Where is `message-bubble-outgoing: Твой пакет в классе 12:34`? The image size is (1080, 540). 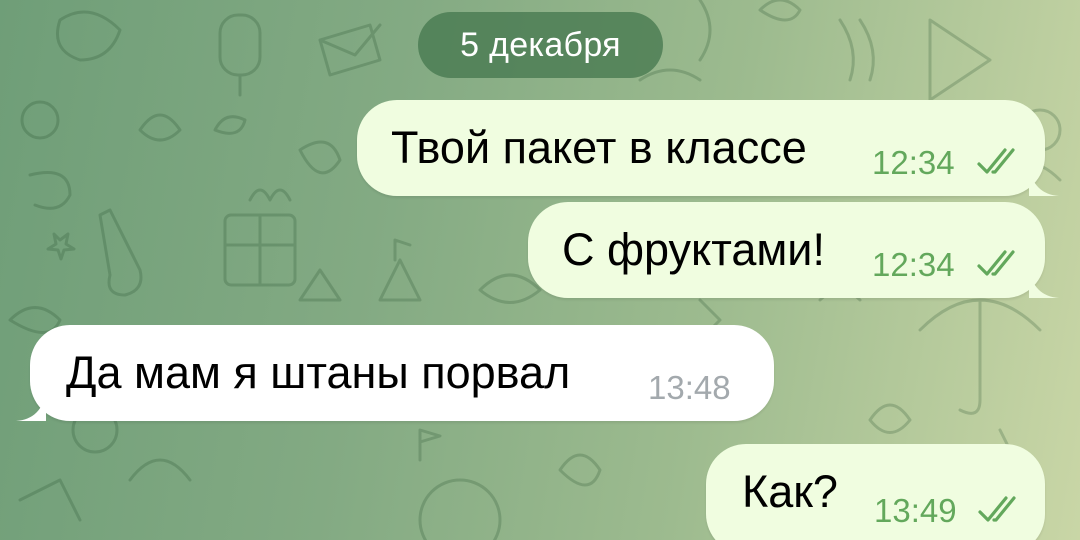
message-bubble-outgoing: Твой пакет в классе 12:34 is located at coordinates (708, 148).